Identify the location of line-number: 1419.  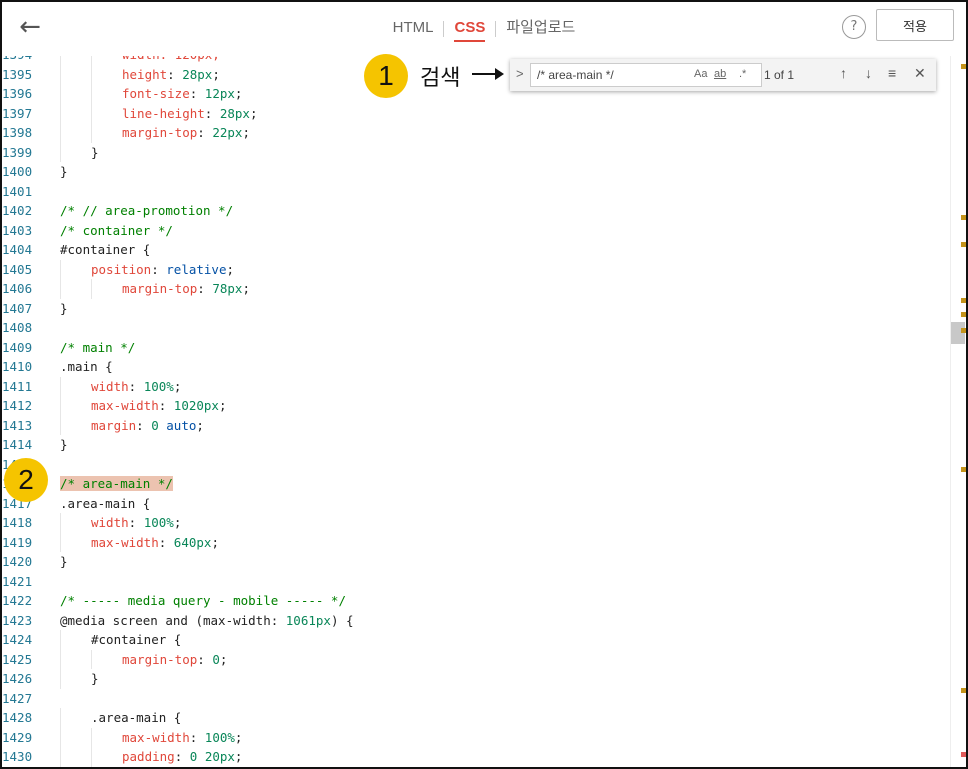
(17, 542).